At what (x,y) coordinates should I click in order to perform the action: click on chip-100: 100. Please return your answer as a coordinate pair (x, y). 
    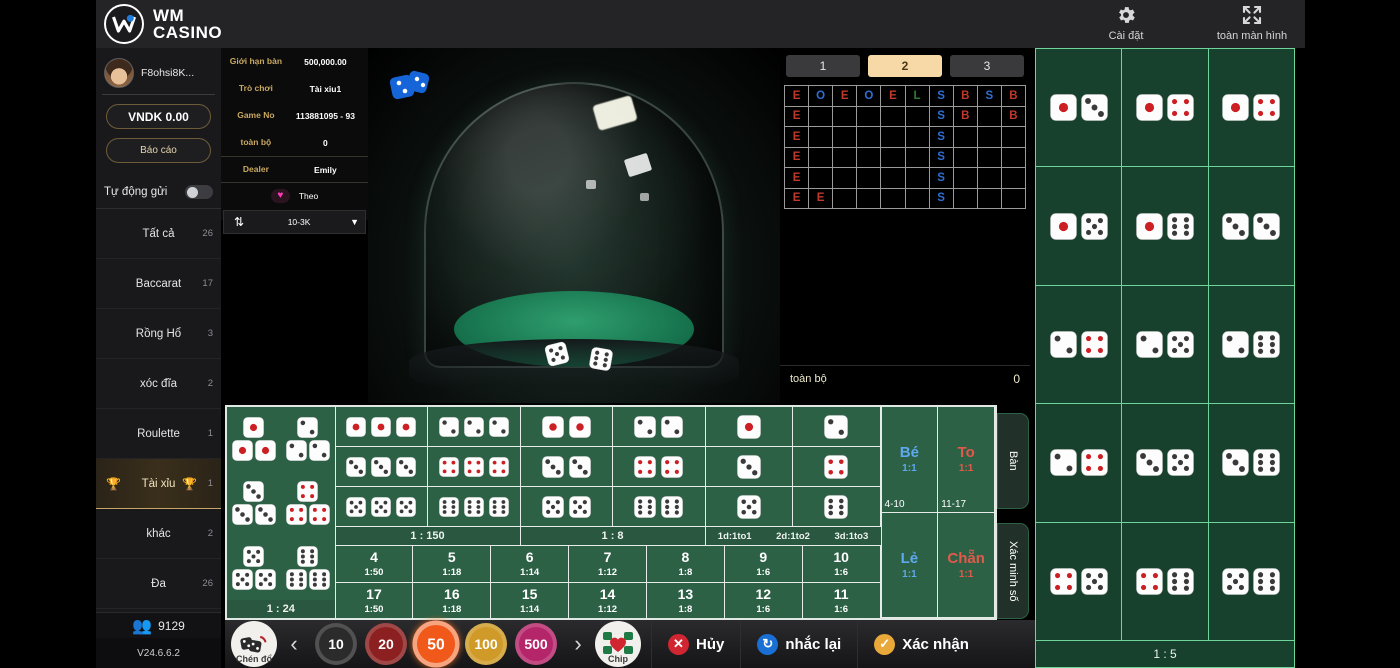
    Looking at the image, I should click on (486, 644).